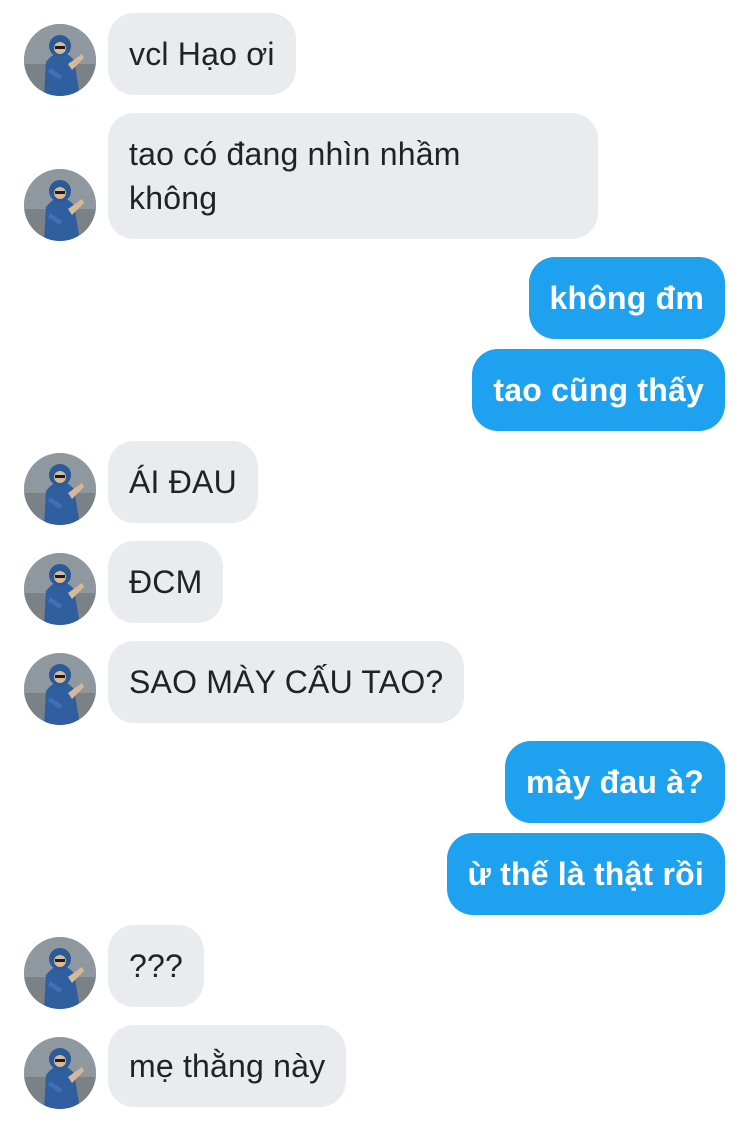  I want to click on incoming-message-bubble: mẹ thằng này, so click(227, 1066).